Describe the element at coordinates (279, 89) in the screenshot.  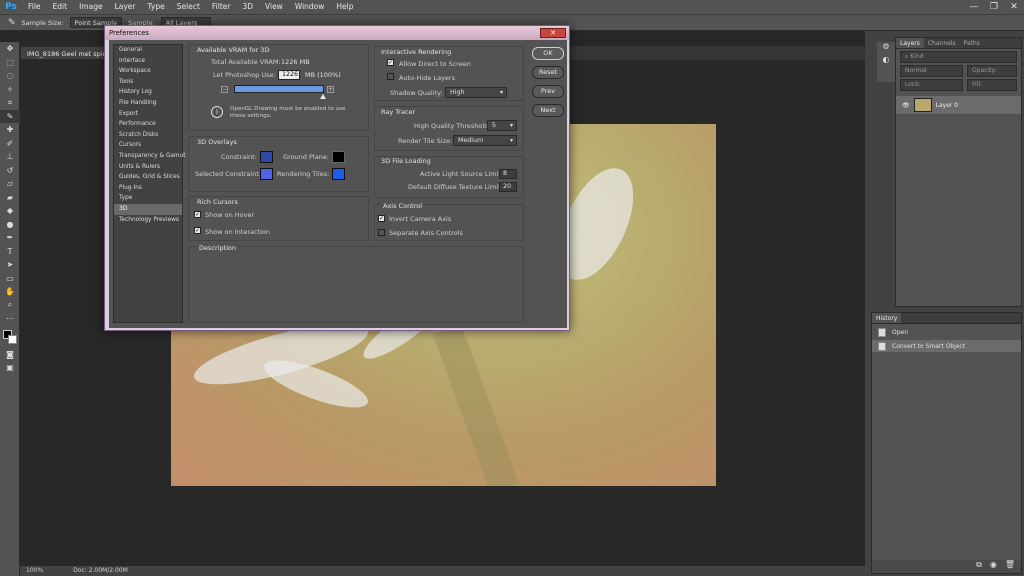
I see `vram-slider-track` at that location.